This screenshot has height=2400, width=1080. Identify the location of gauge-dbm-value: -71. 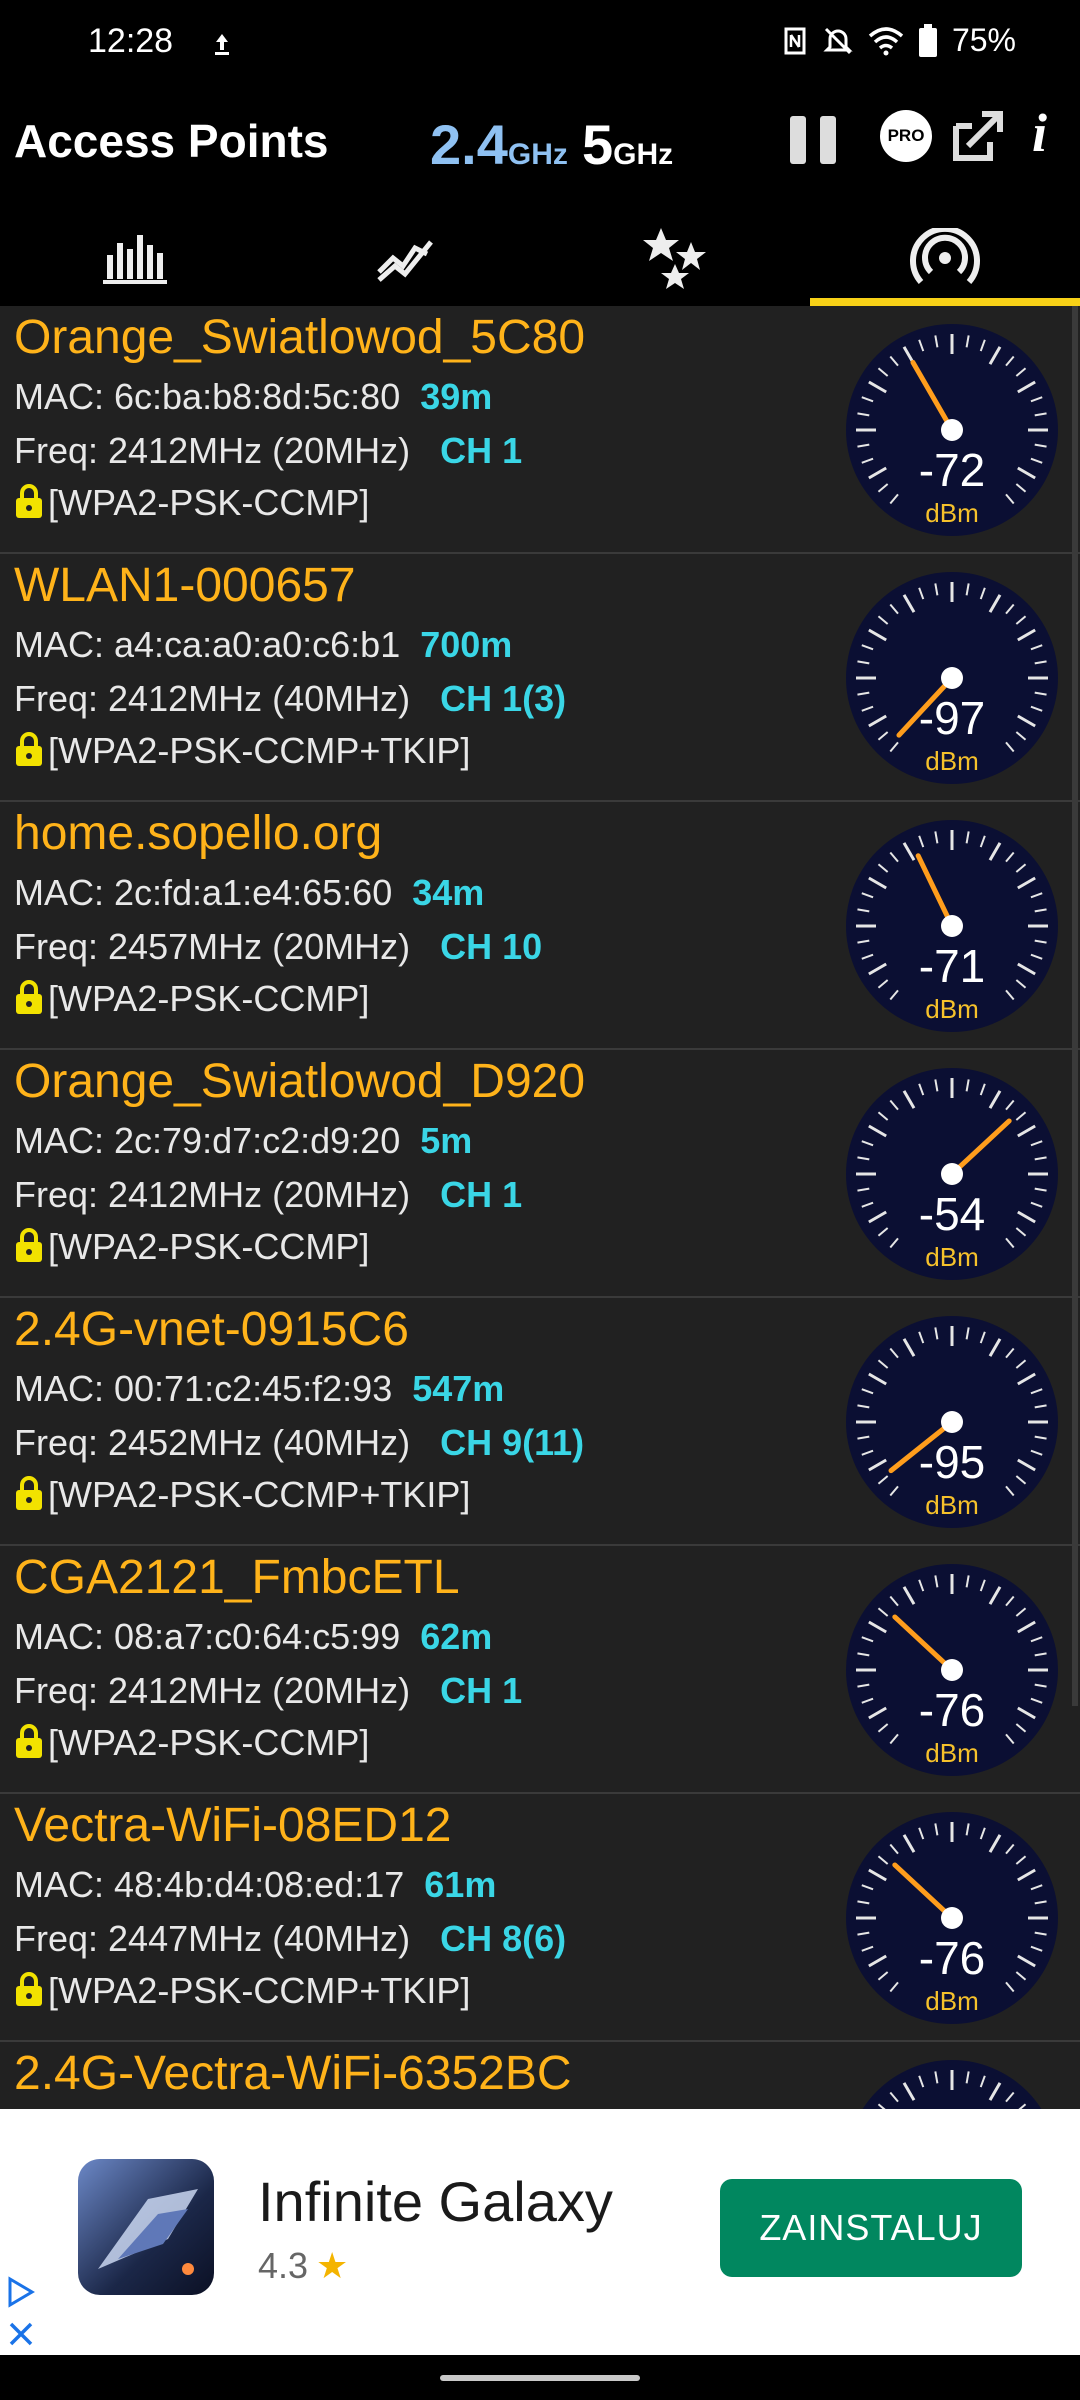
(952, 966).